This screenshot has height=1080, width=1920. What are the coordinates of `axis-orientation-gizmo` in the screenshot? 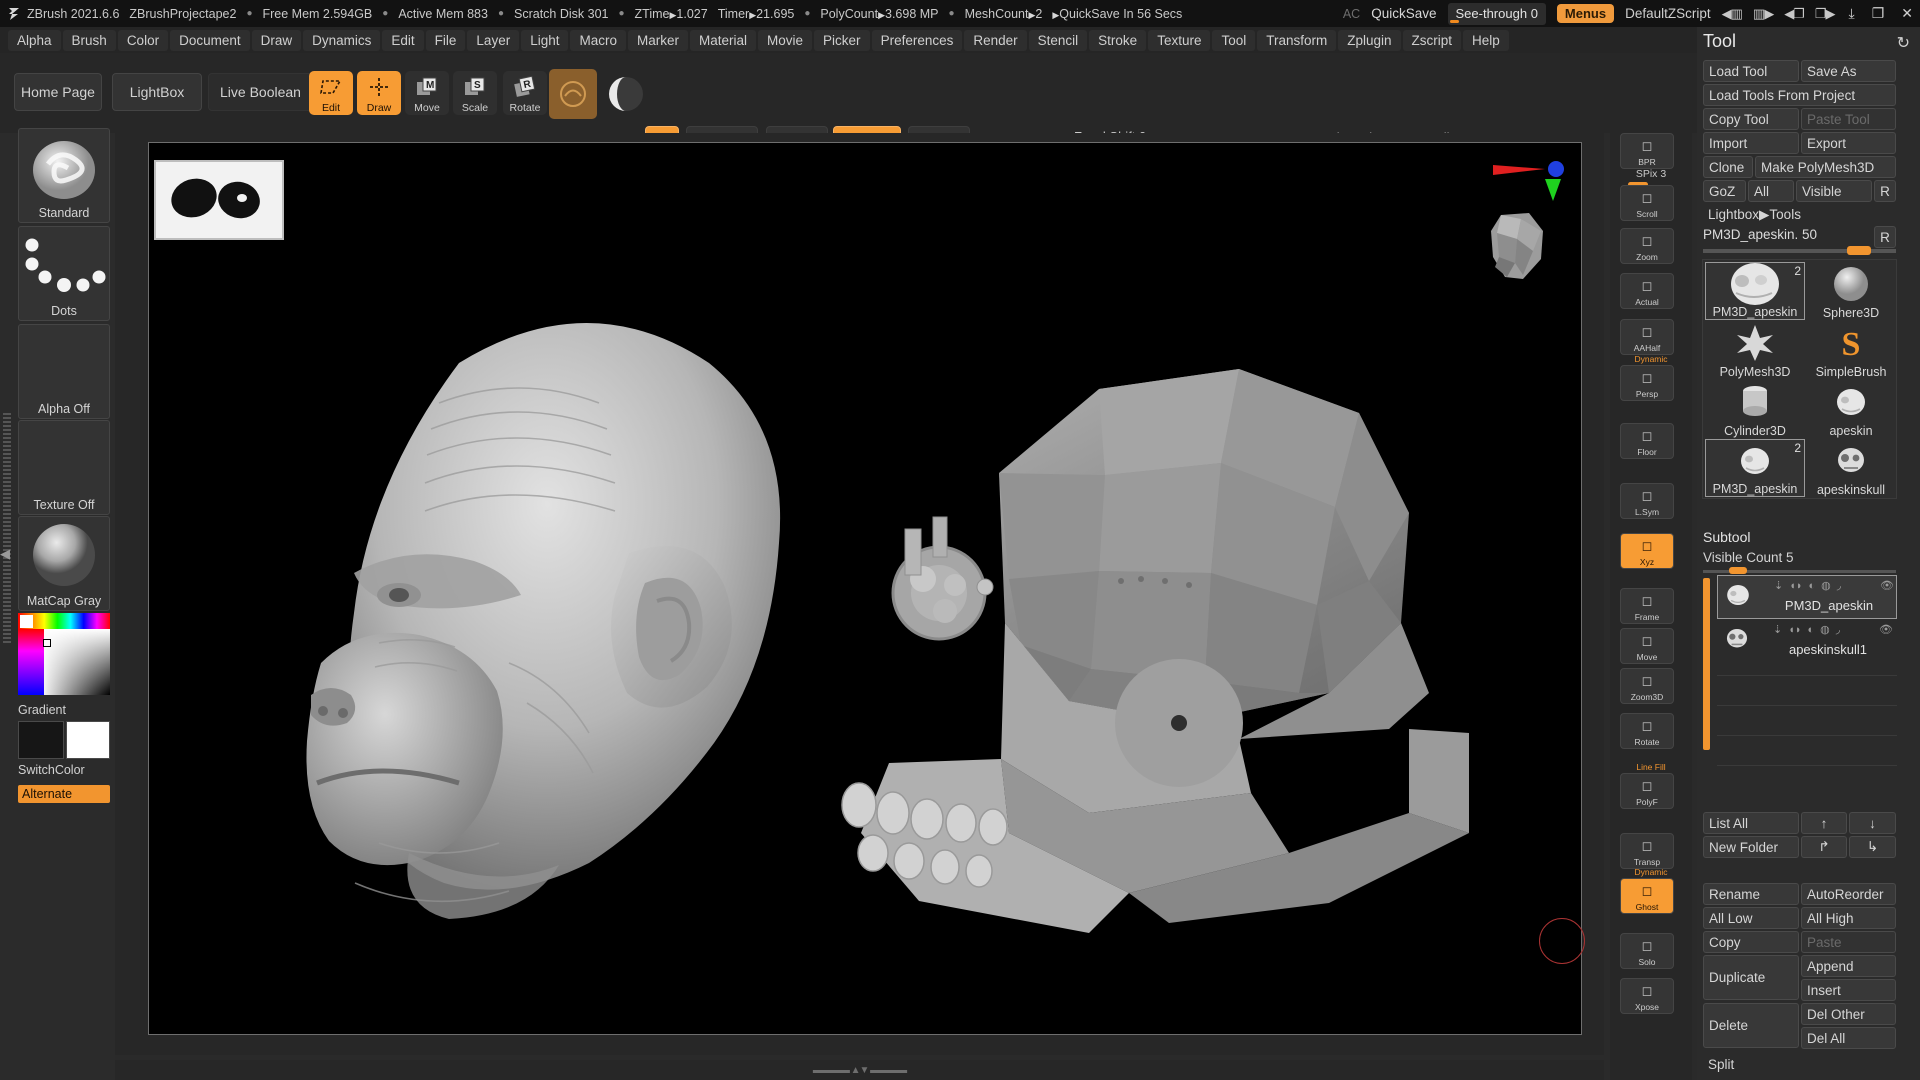 It's located at (1516, 183).